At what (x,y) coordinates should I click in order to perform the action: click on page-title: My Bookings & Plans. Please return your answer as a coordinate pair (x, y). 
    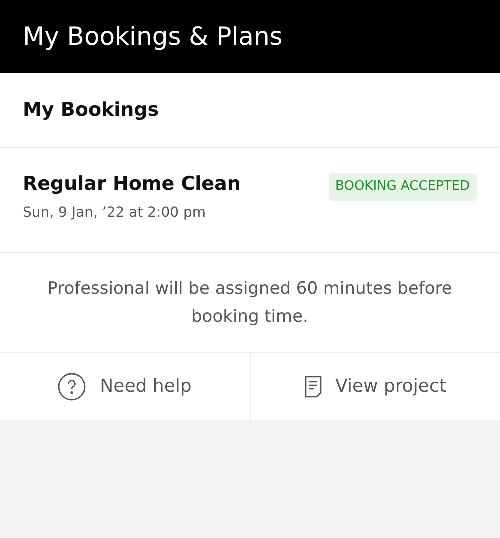
    Looking at the image, I should click on (153, 36).